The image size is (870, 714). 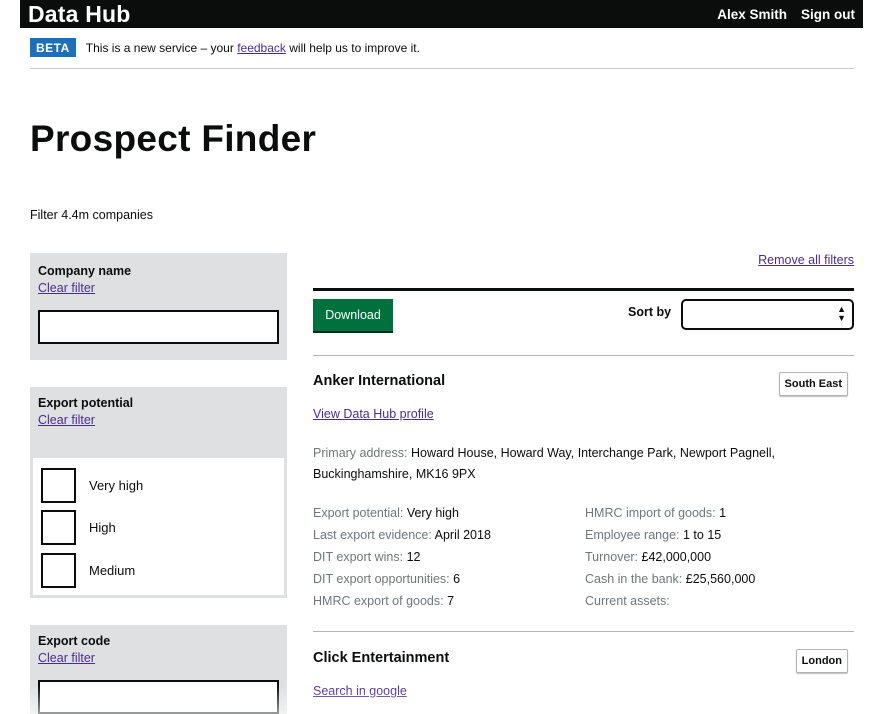 I want to click on beta-text-before: This is a new service – your, so click(x=159, y=47).